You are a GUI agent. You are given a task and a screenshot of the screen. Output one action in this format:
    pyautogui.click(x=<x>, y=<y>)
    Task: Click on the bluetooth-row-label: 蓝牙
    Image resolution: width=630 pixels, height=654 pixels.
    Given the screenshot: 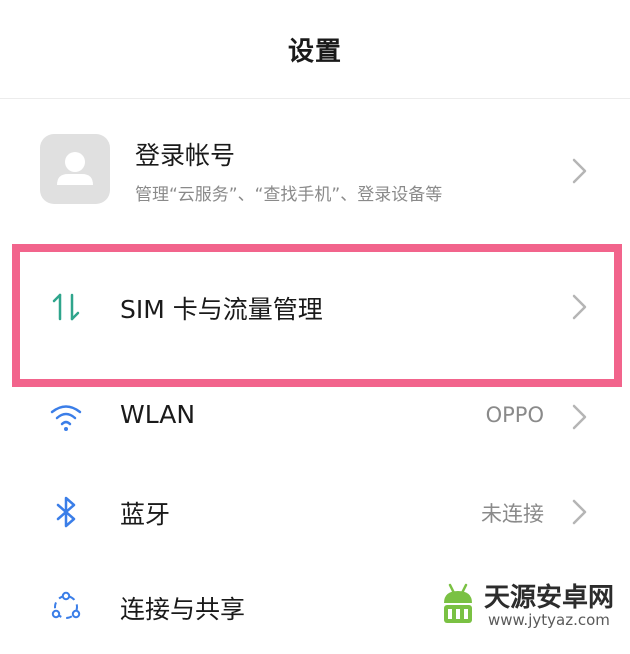 What is the action you would take?
    pyautogui.click(x=145, y=514)
    